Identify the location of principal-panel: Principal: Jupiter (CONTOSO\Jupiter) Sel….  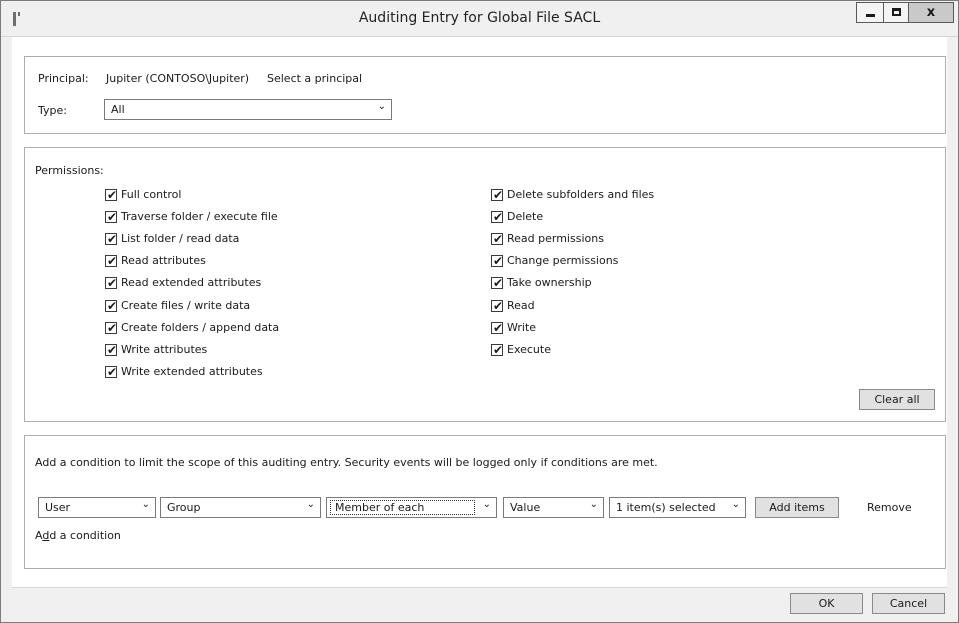
(485, 95).